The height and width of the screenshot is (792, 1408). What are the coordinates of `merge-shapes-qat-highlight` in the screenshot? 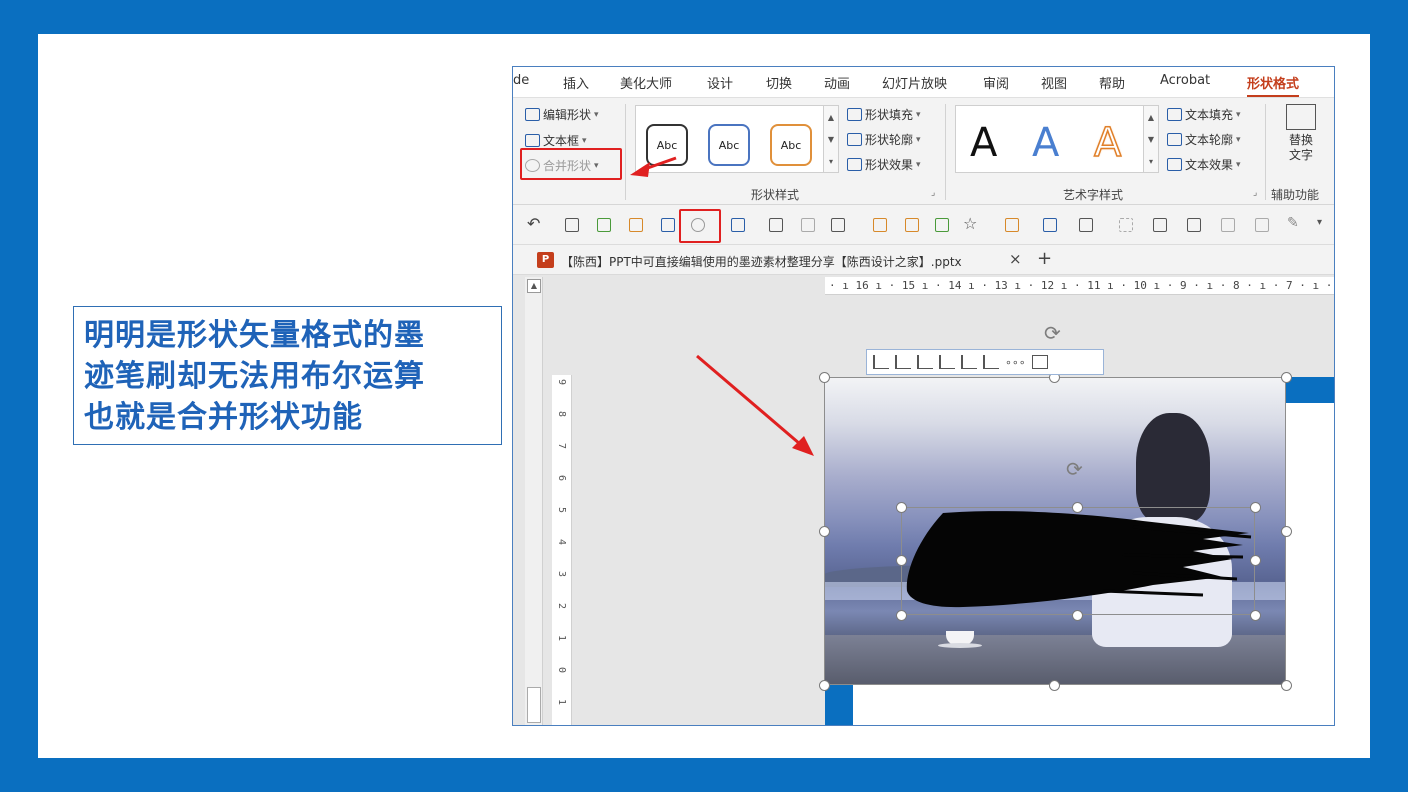 It's located at (700, 226).